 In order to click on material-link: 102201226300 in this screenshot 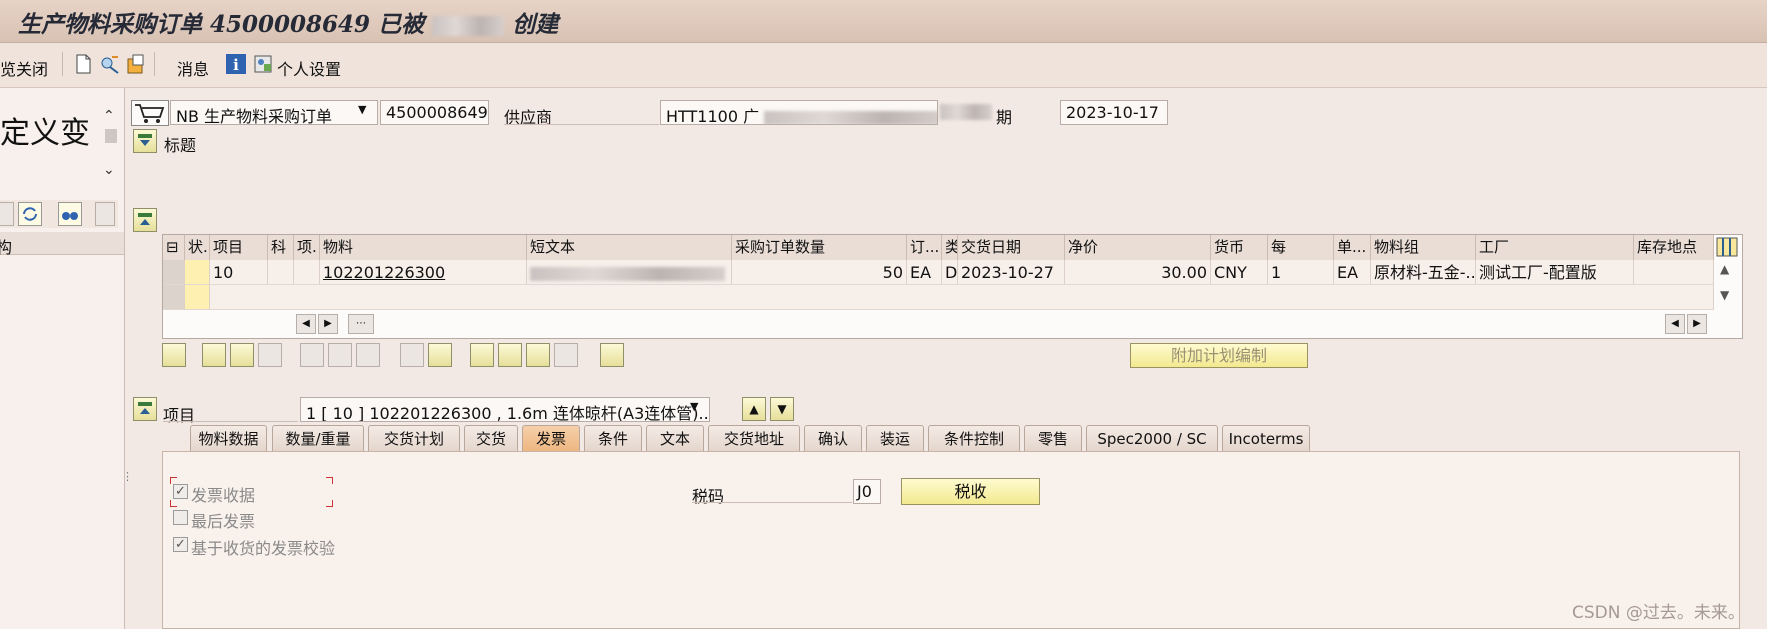, I will do `click(423, 272)`.